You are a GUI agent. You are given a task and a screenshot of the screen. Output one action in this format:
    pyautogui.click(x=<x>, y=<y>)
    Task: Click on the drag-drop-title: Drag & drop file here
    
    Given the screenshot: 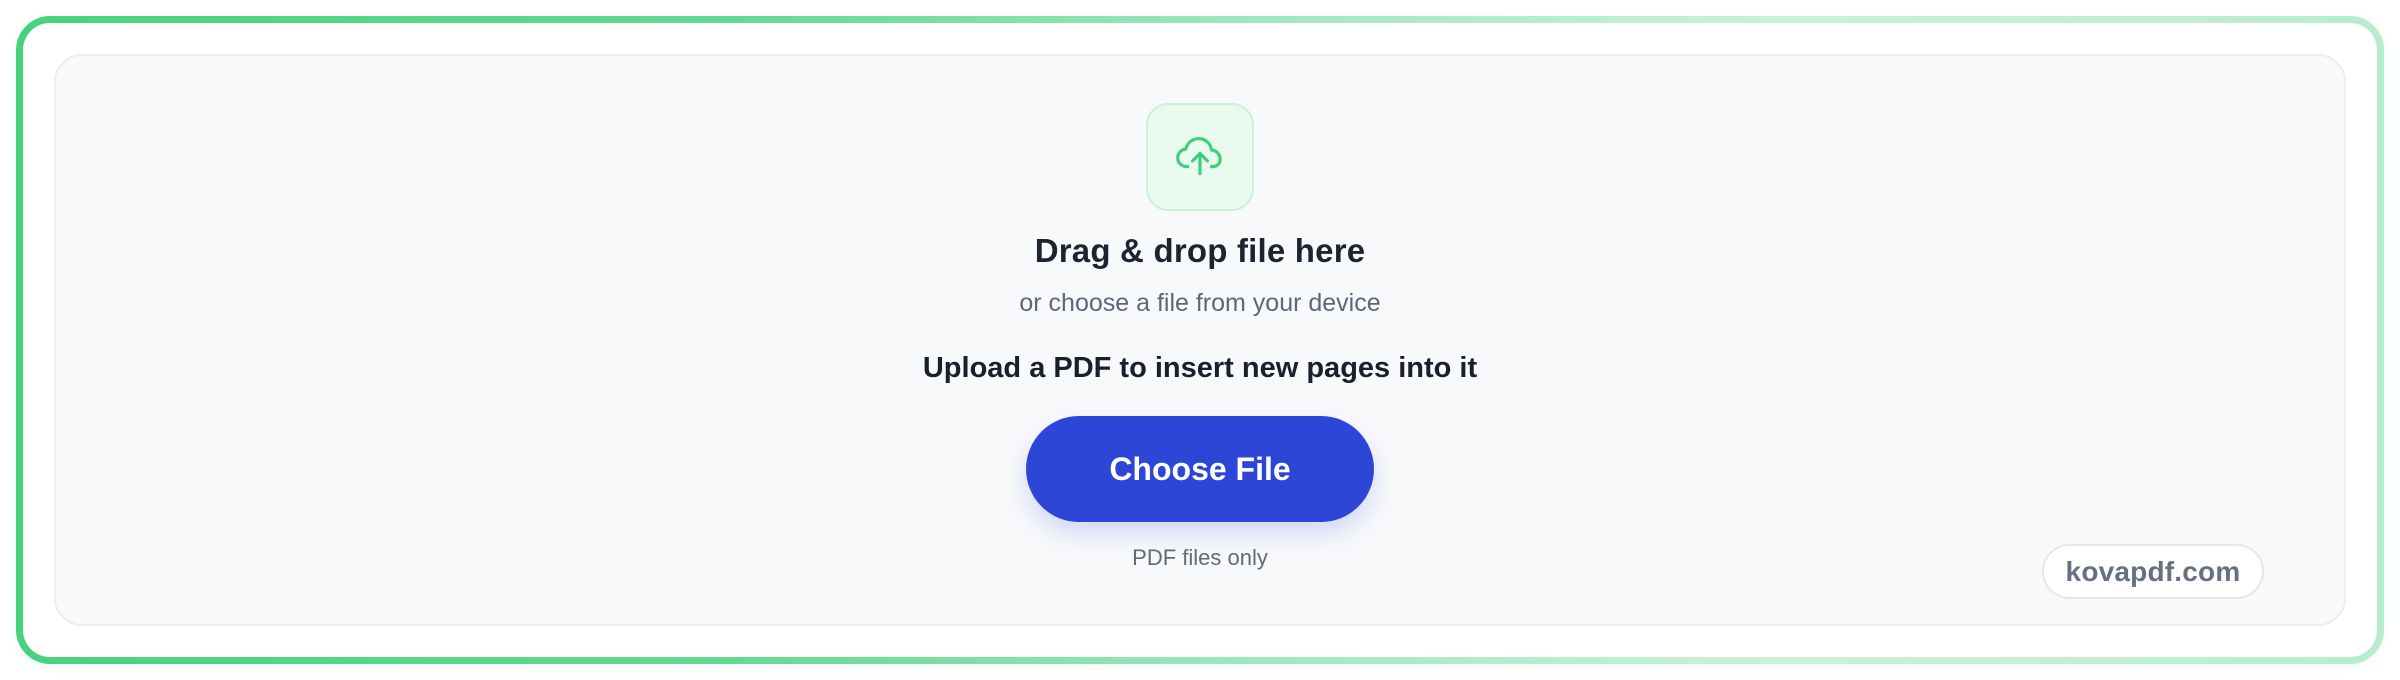 What is the action you would take?
    pyautogui.click(x=1200, y=250)
    